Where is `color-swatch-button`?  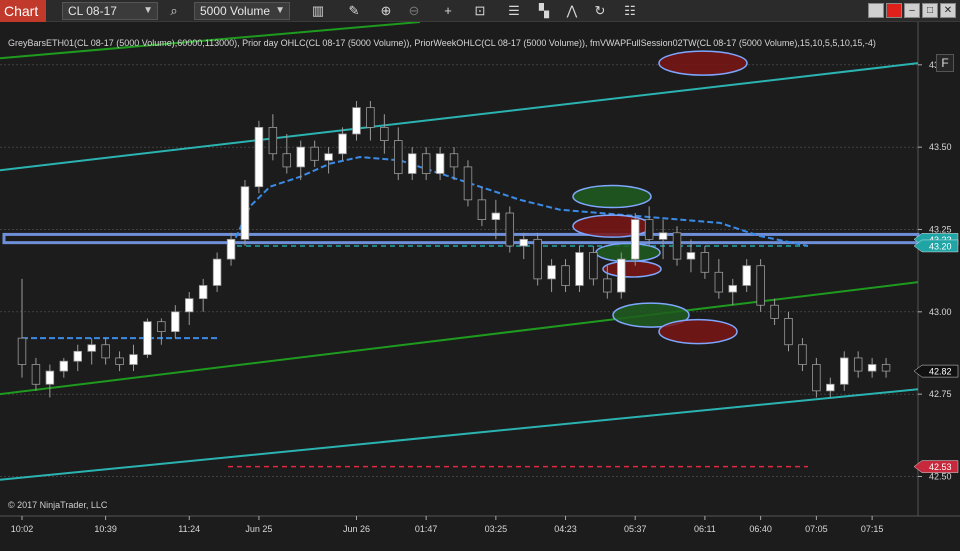 color-swatch-button is located at coordinates (876, 10).